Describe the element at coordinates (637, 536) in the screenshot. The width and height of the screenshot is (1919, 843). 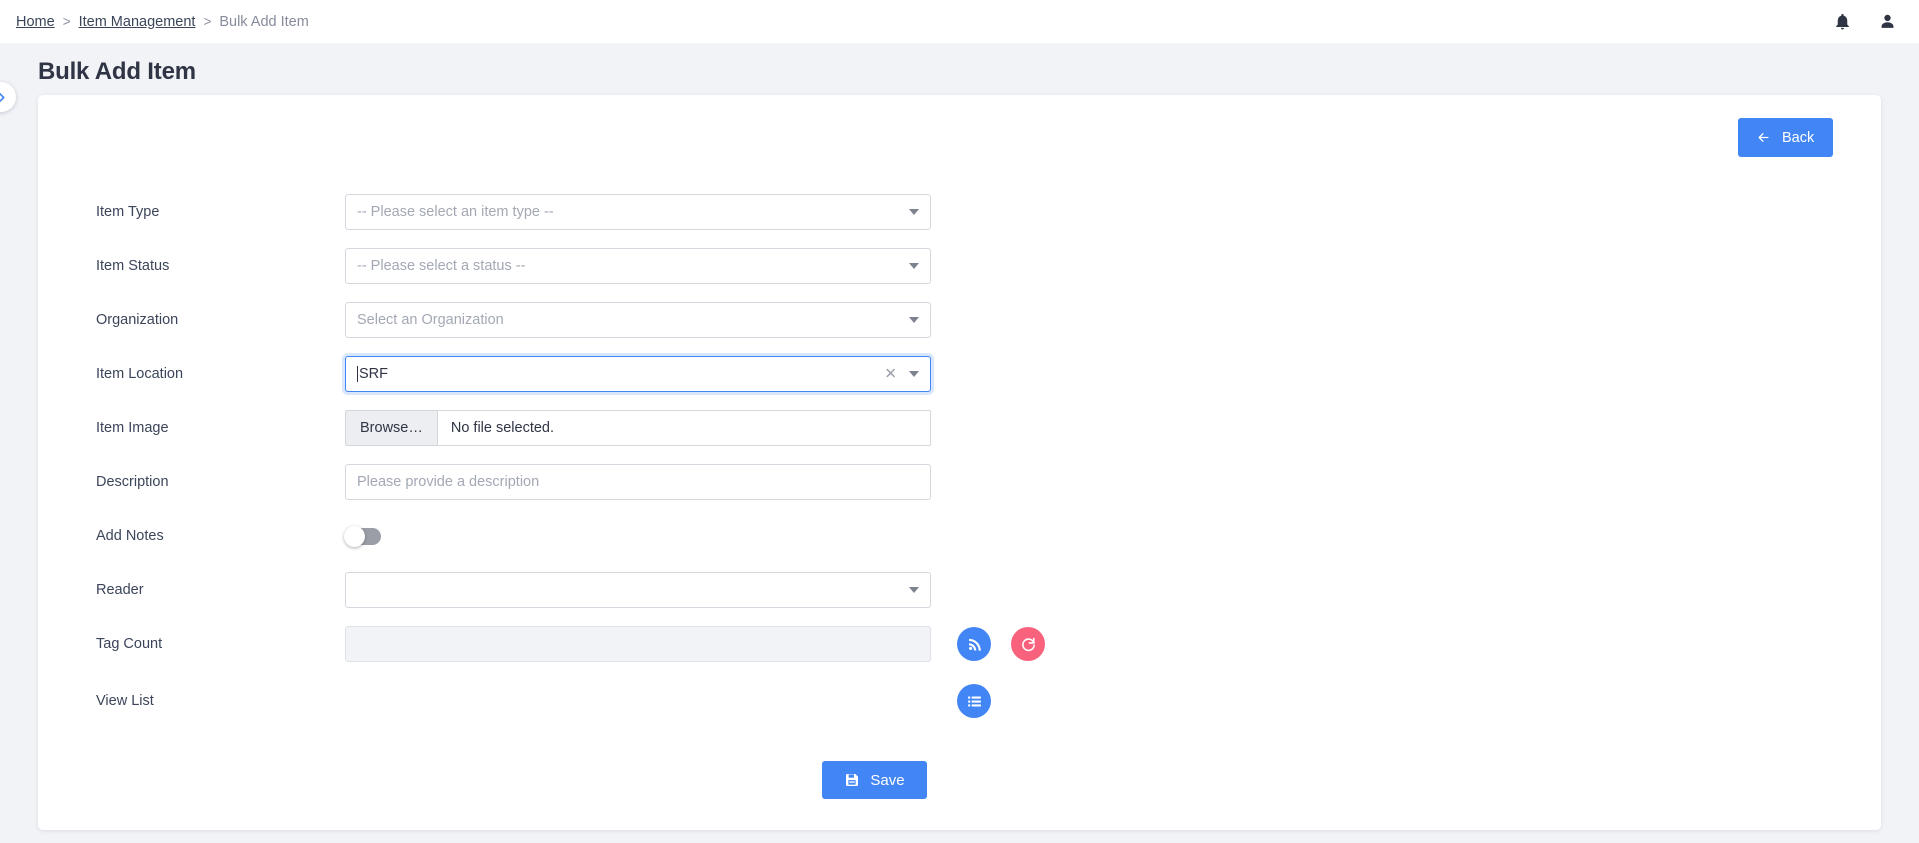
I see `add-notes-toggle-wrap` at that location.